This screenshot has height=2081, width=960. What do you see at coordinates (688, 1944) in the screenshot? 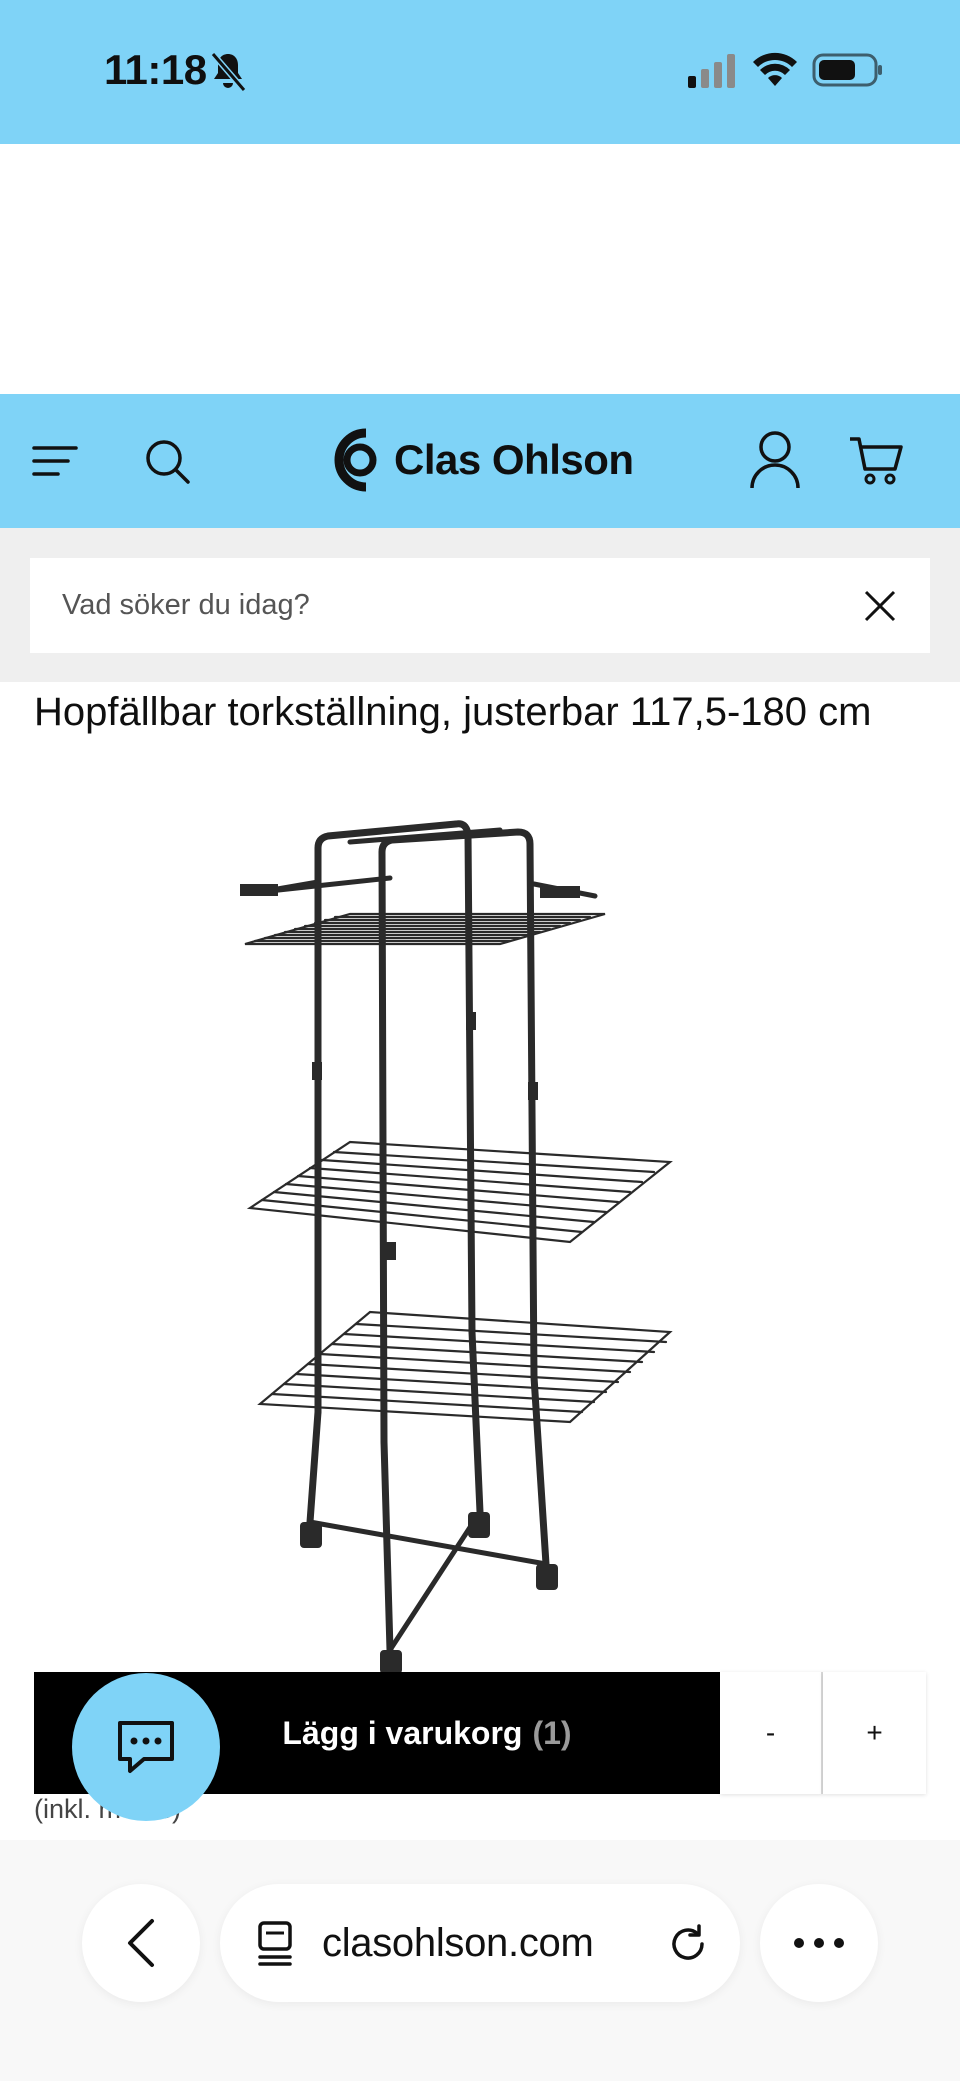
I see `reload-icon` at bounding box center [688, 1944].